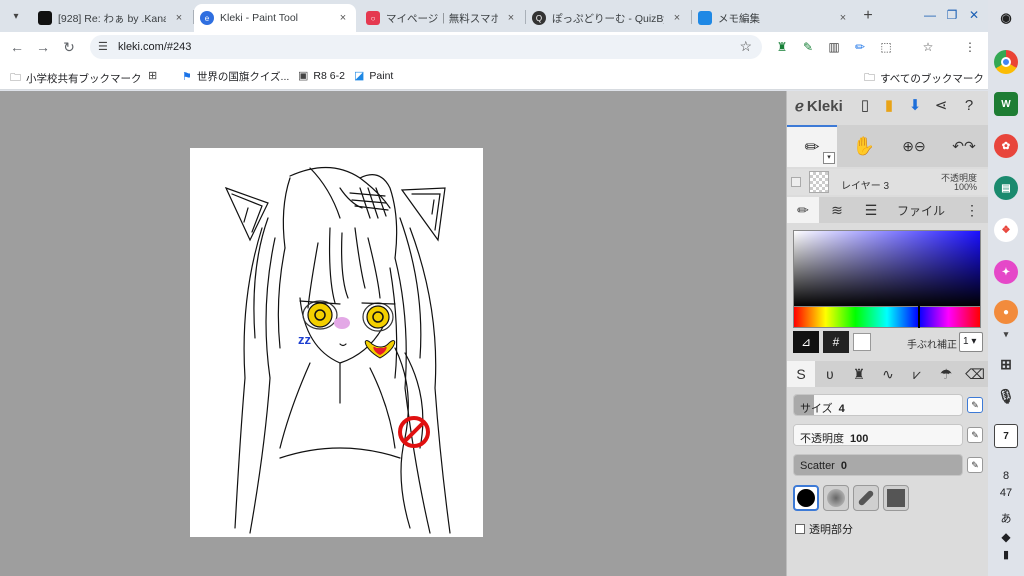 The width and height of the screenshot is (1024, 576). What do you see at coordinates (888, 182) in the screenshot?
I see `layer-row: レイヤー 3 不透明度 100%` at bounding box center [888, 182].